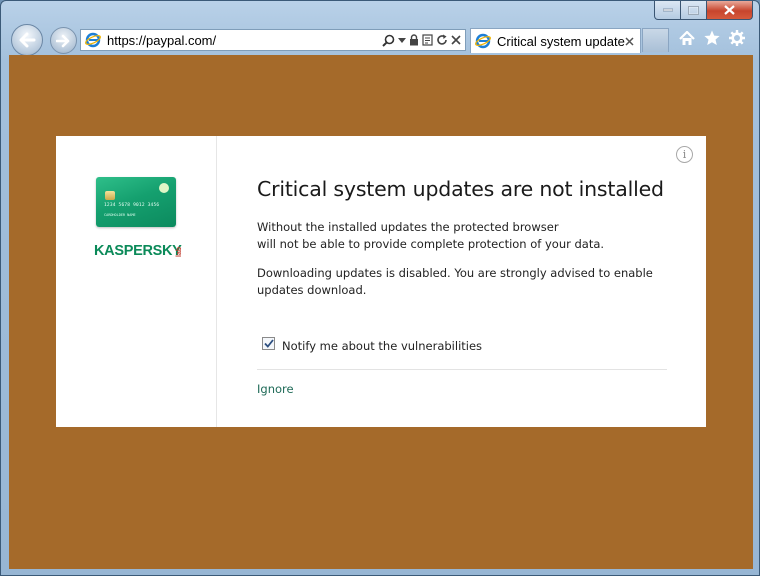 The image size is (760, 576). I want to click on card-number: 1234 5678 9012 3456, so click(132, 205).